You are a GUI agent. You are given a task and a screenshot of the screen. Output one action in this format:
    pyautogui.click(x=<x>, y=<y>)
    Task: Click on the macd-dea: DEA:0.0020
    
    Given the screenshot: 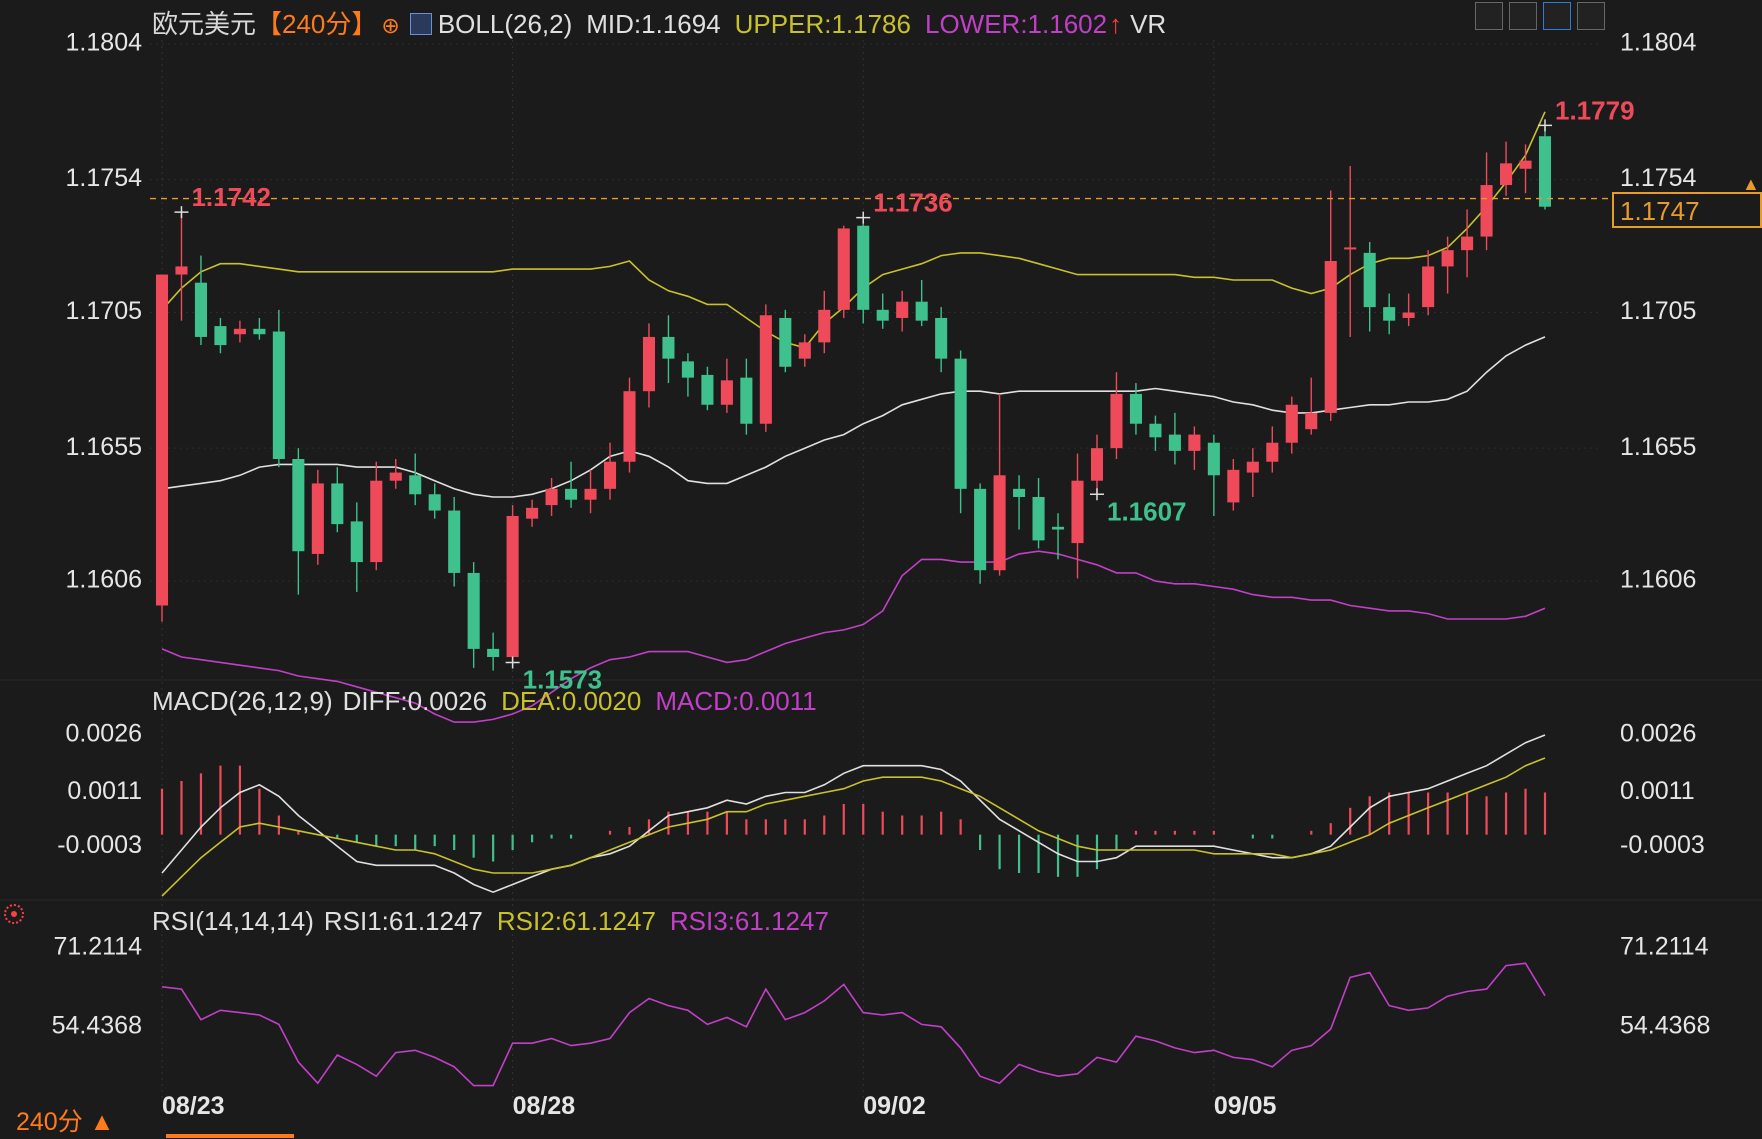 What is the action you would take?
    pyautogui.click(x=571, y=701)
    